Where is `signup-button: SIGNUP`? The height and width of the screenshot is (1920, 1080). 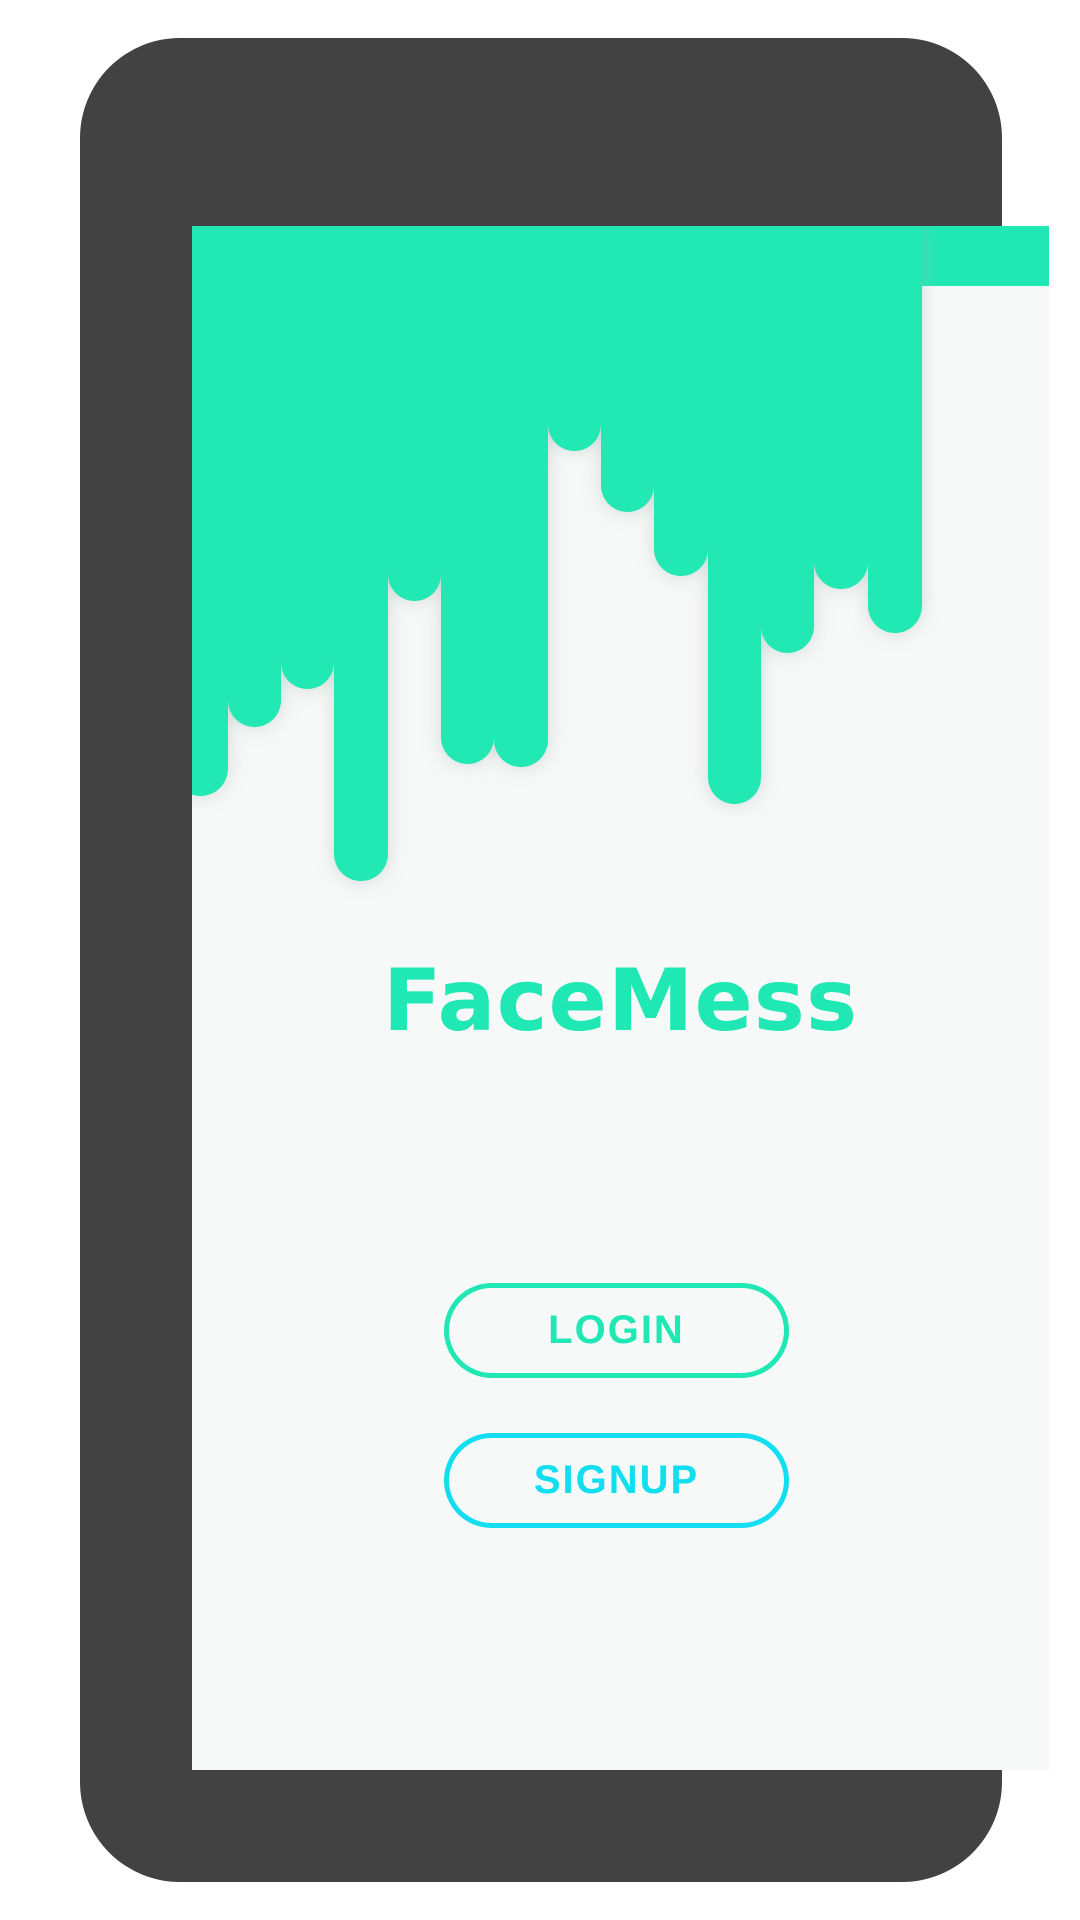 signup-button: SIGNUP is located at coordinates (616, 1480).